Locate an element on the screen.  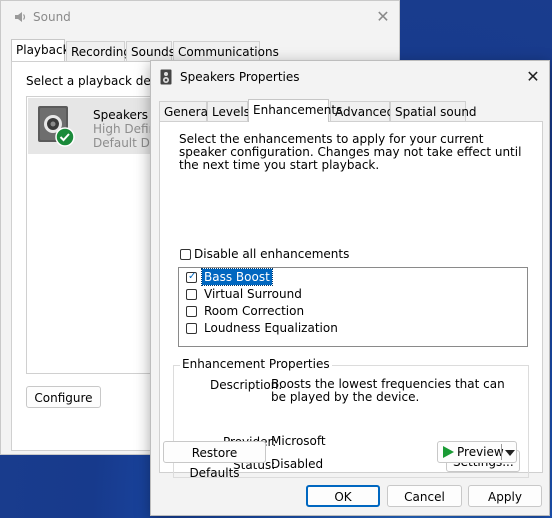
check-icon: ✓ is located at coordinates (192, 276).